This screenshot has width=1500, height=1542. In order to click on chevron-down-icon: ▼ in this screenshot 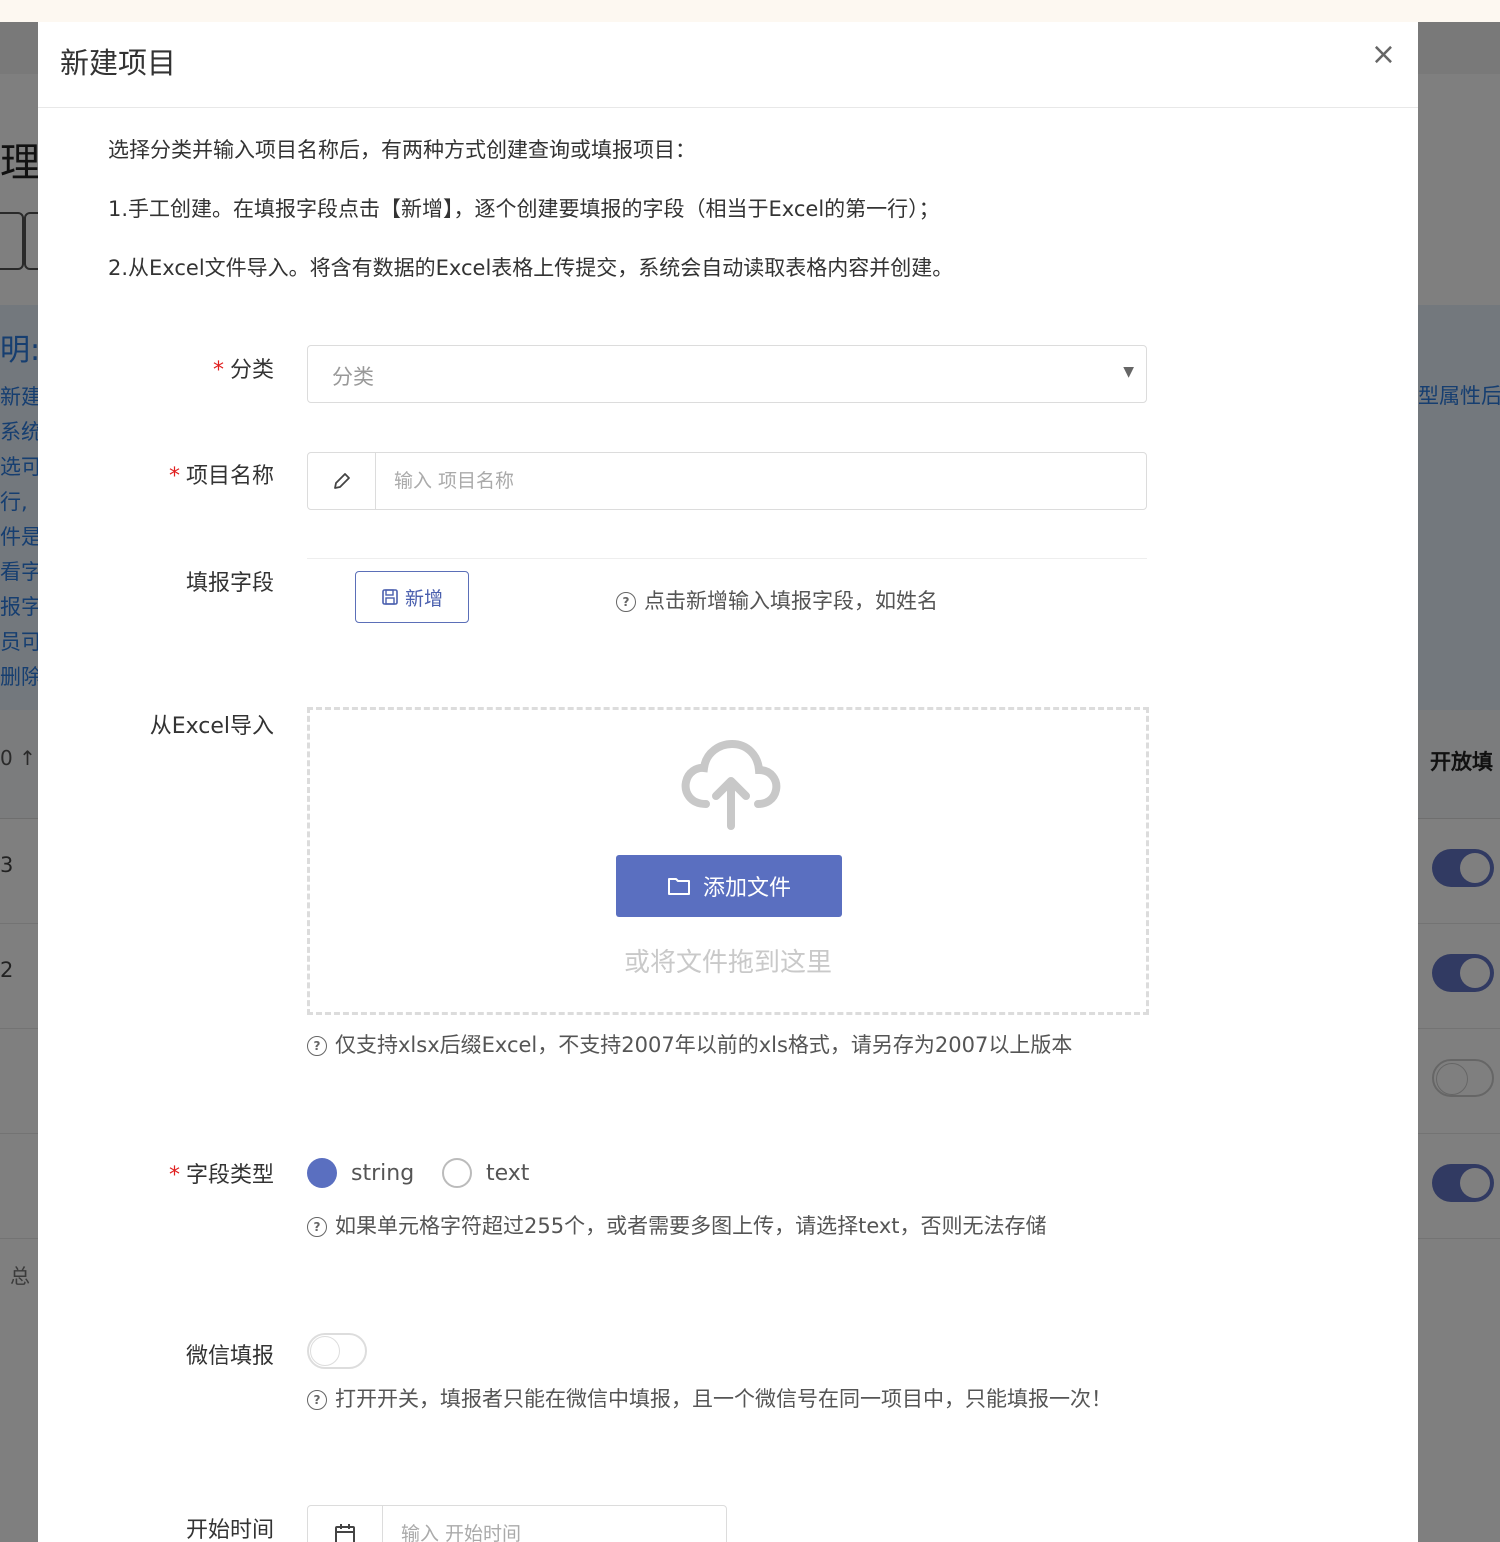, I will do `click(1128, 372)`.